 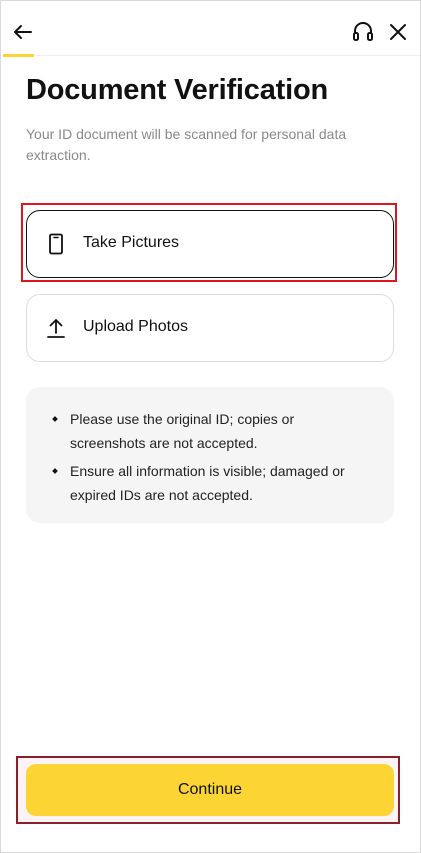 I want to click on support-button, so click(x=363, y=32).